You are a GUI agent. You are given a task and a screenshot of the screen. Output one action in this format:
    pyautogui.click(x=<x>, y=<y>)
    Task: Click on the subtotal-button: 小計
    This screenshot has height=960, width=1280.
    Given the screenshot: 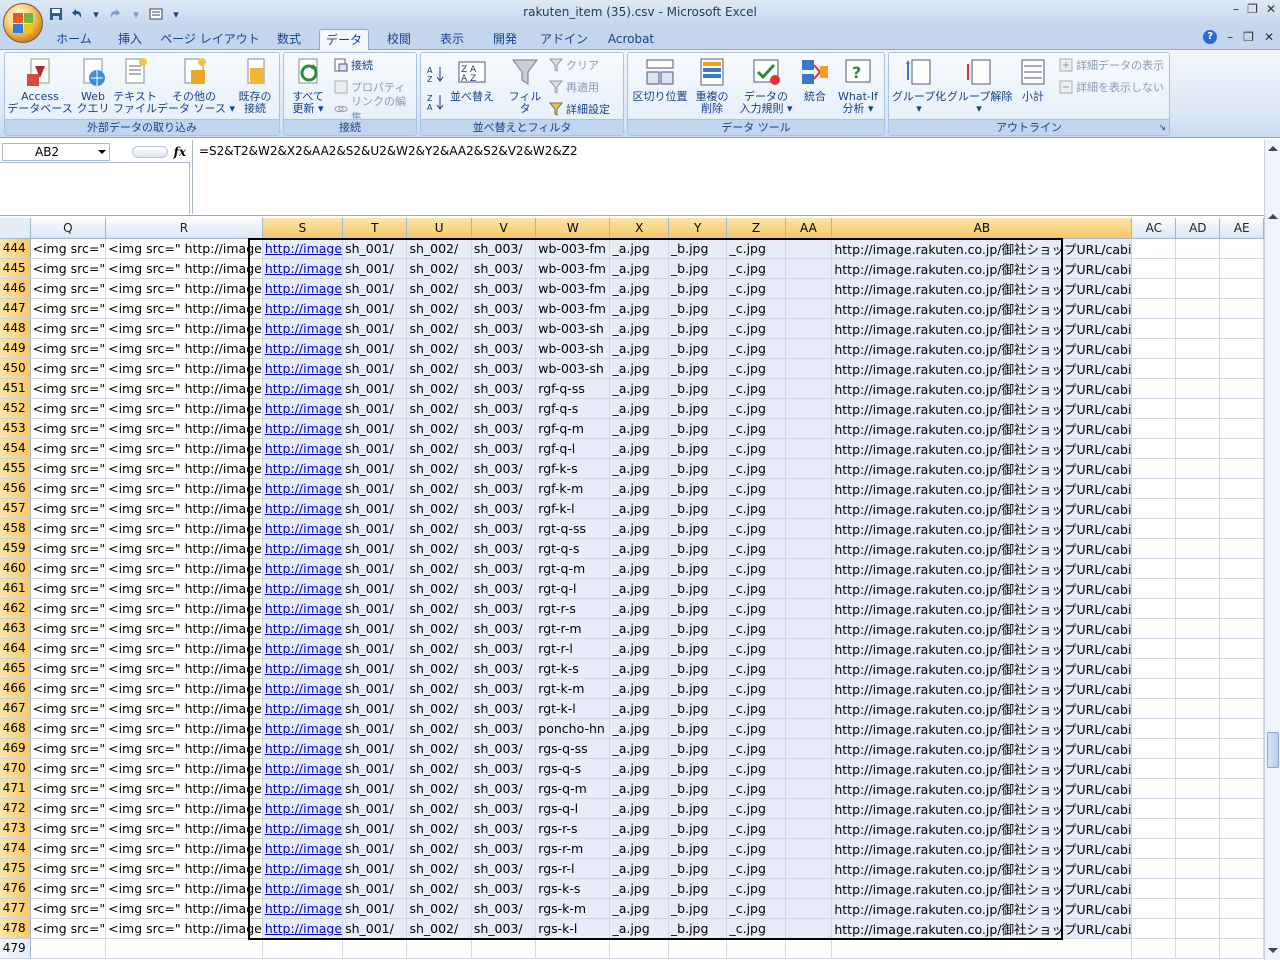 What is the action you would take?
    pyautogui.click(x=1033, y=79)
    